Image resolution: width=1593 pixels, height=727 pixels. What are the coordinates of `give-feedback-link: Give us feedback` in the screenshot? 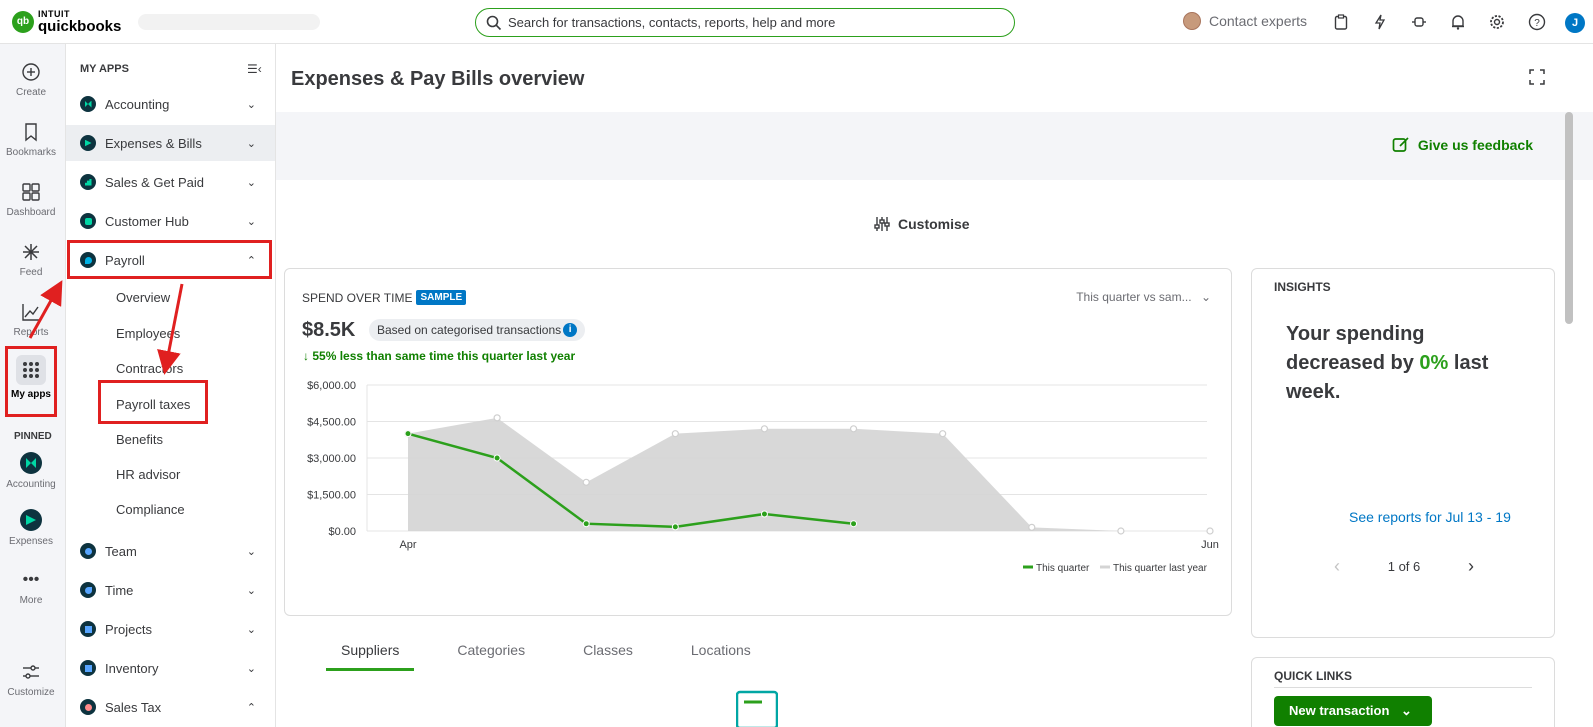 It's located at (1462, 145).